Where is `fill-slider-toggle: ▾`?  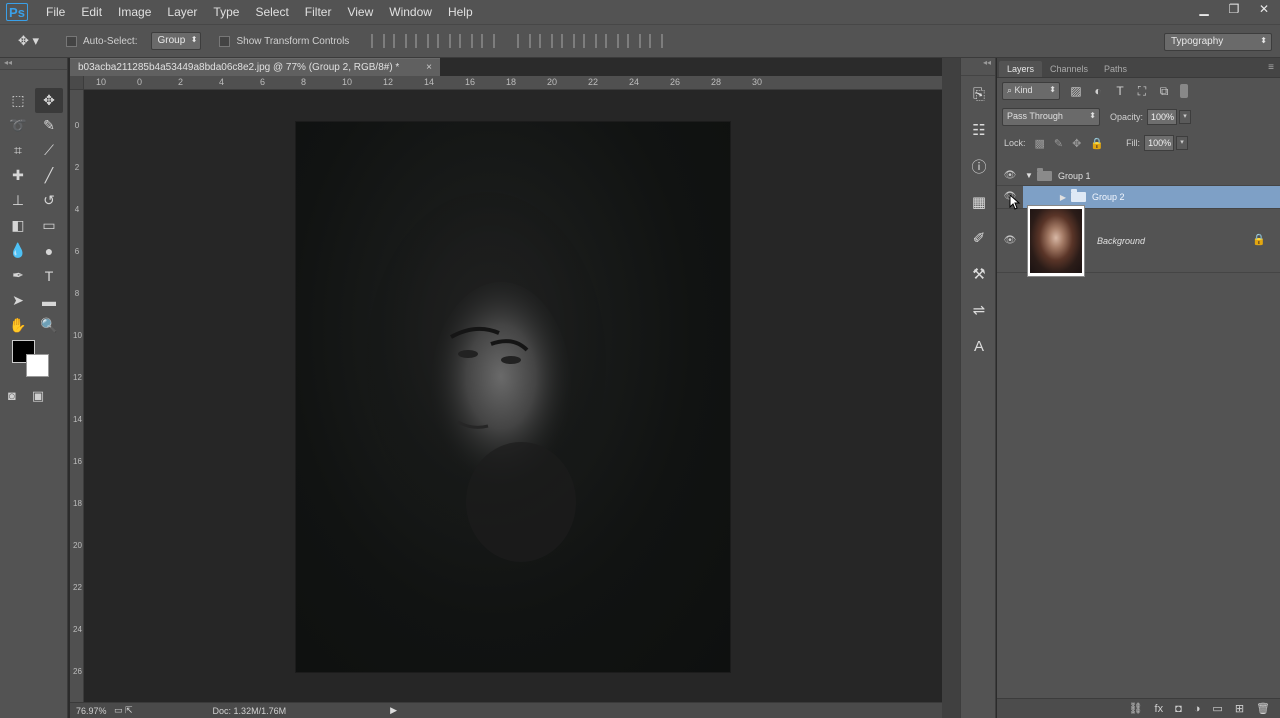 fill-slider-toggle: ▾ is located at coordinates (1182, 143).